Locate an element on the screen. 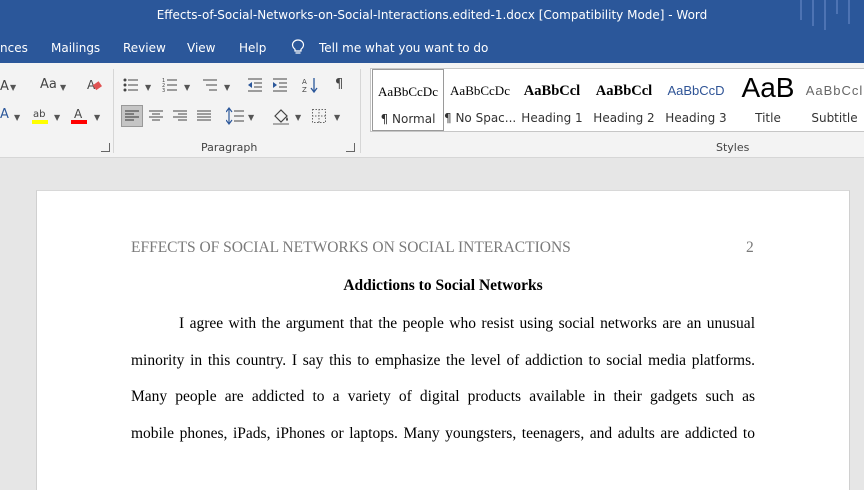 The height and width of the screenshot is (490, 864). decrease-indent-icon is located at coordinates (255, 85).